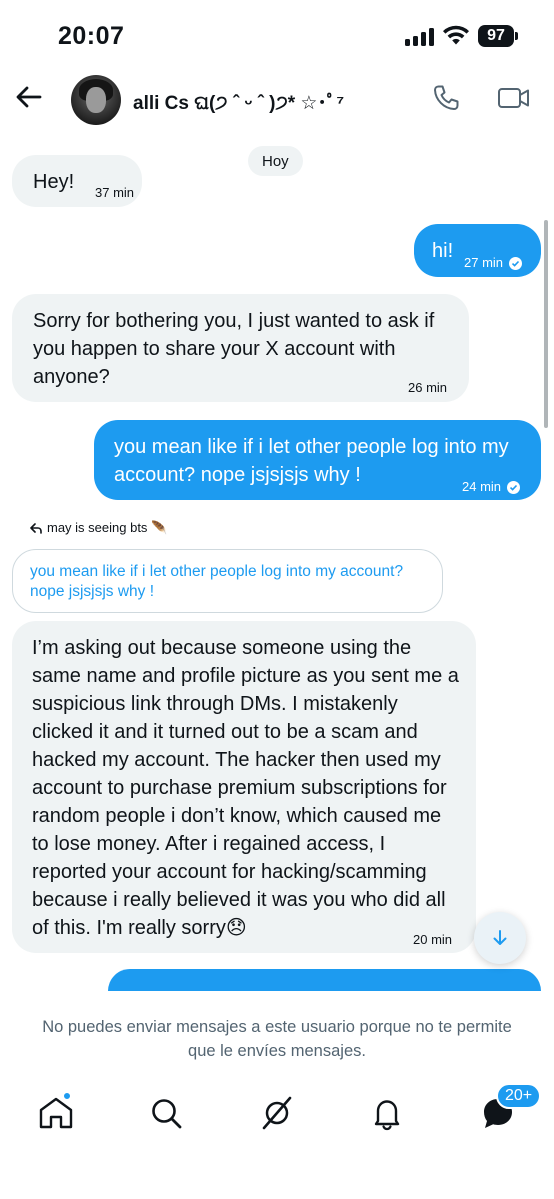 The width and height of the screenshot is (554, 1199). I want to click on avatar, so click(96, 100).